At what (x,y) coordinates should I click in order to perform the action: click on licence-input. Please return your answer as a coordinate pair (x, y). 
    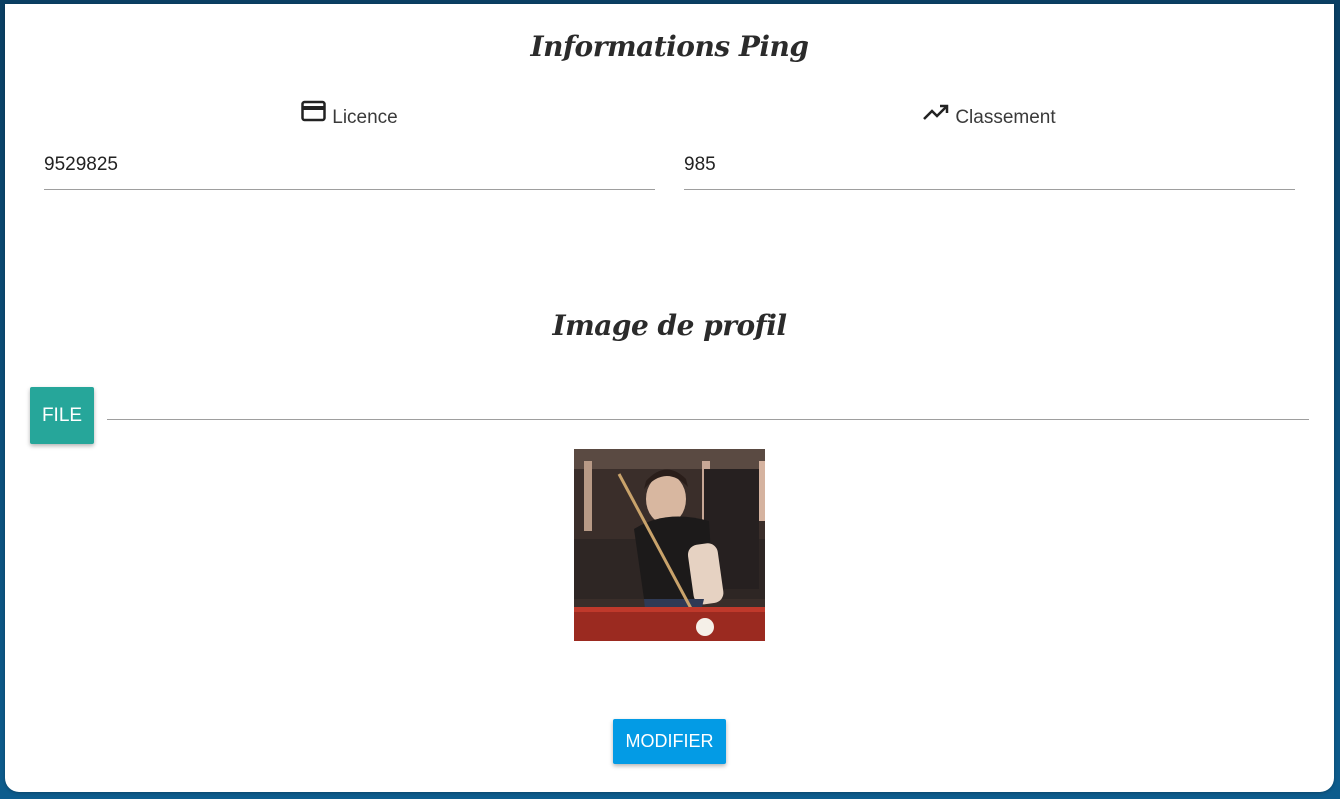
    Looking at the image, I should click on (349, 165).